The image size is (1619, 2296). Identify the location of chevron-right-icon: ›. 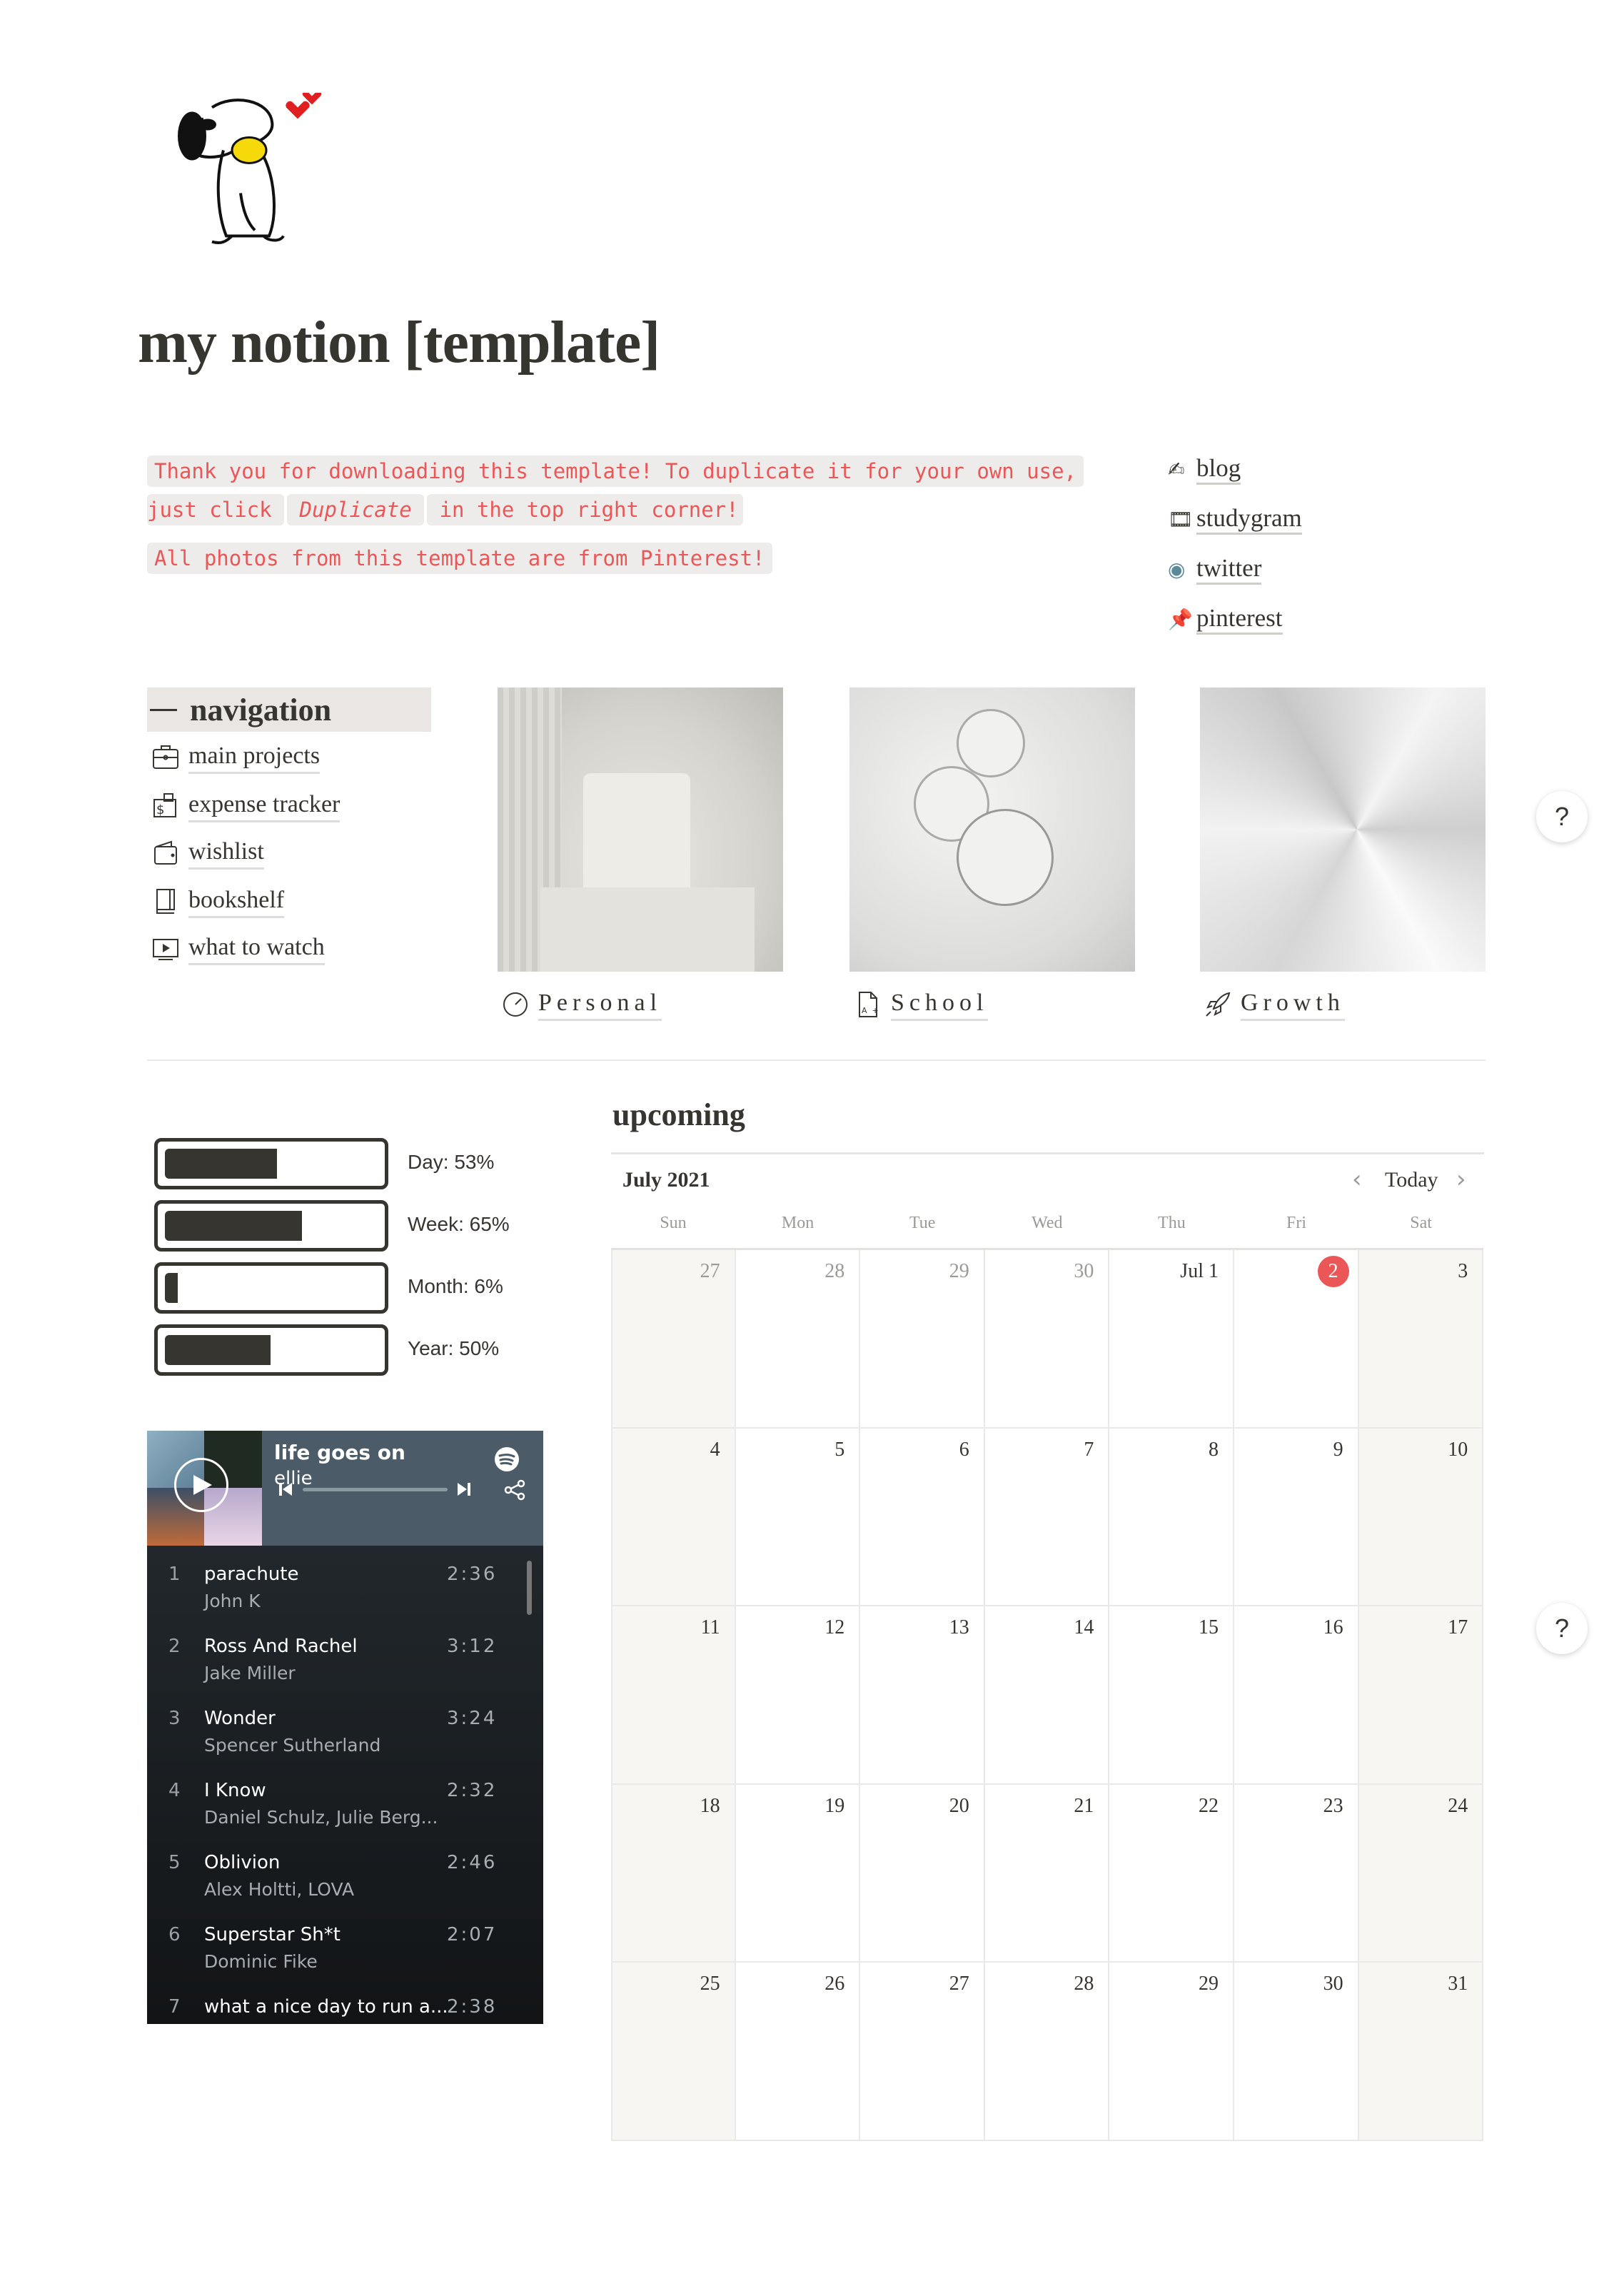
(1461, 1180).